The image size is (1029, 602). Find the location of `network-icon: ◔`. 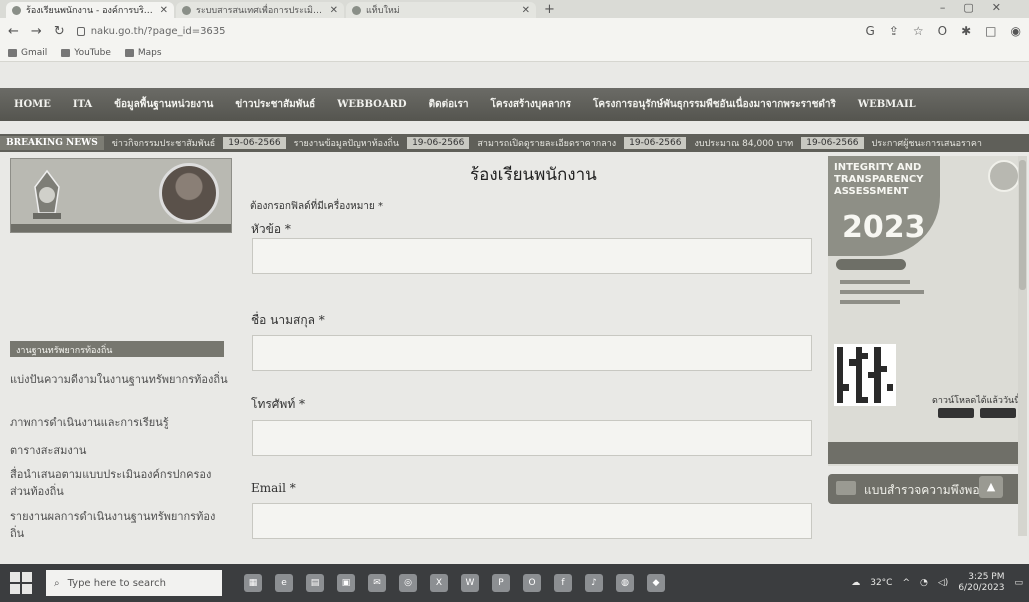

network-icon: ◔ is located at coordinates (924, 583).